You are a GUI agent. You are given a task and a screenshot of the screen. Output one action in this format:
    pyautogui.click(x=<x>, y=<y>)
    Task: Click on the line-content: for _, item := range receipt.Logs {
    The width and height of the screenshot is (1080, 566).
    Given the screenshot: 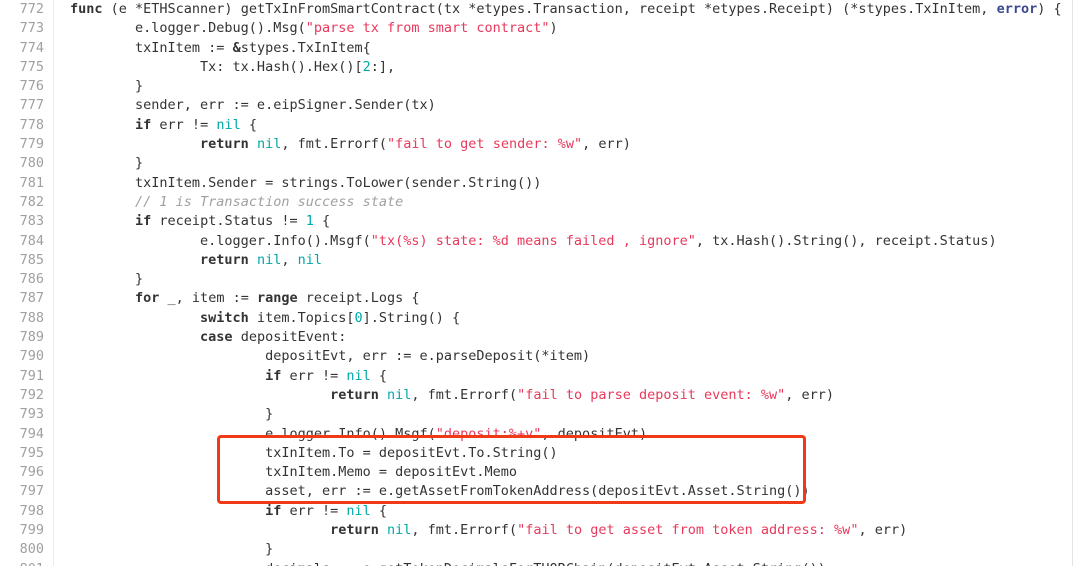 What is the action you would take?
    pyautogui.click(x=567, y=298)
    